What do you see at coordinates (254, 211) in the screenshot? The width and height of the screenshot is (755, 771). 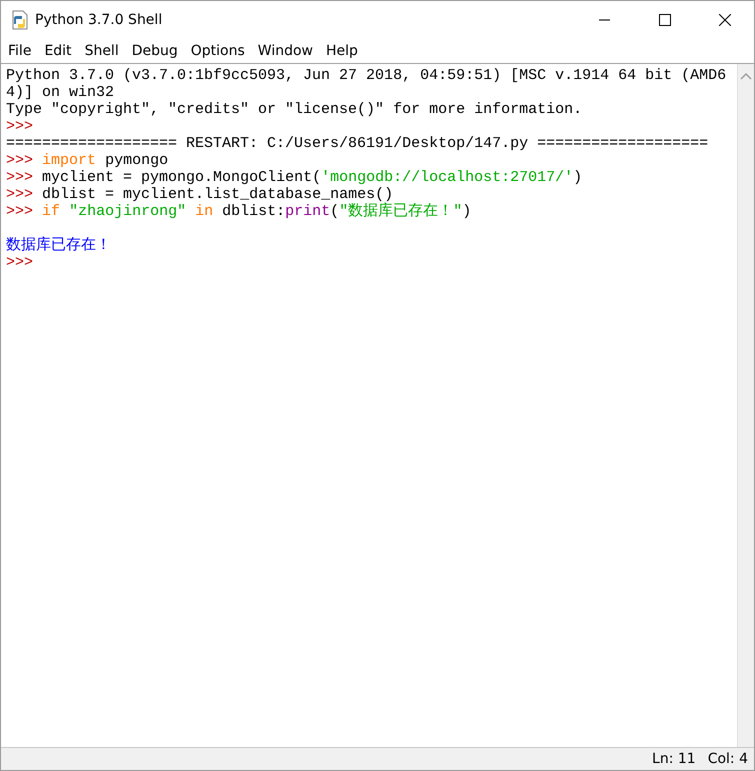 I see `code-text: dblist:` at bounding box center [254, 211].